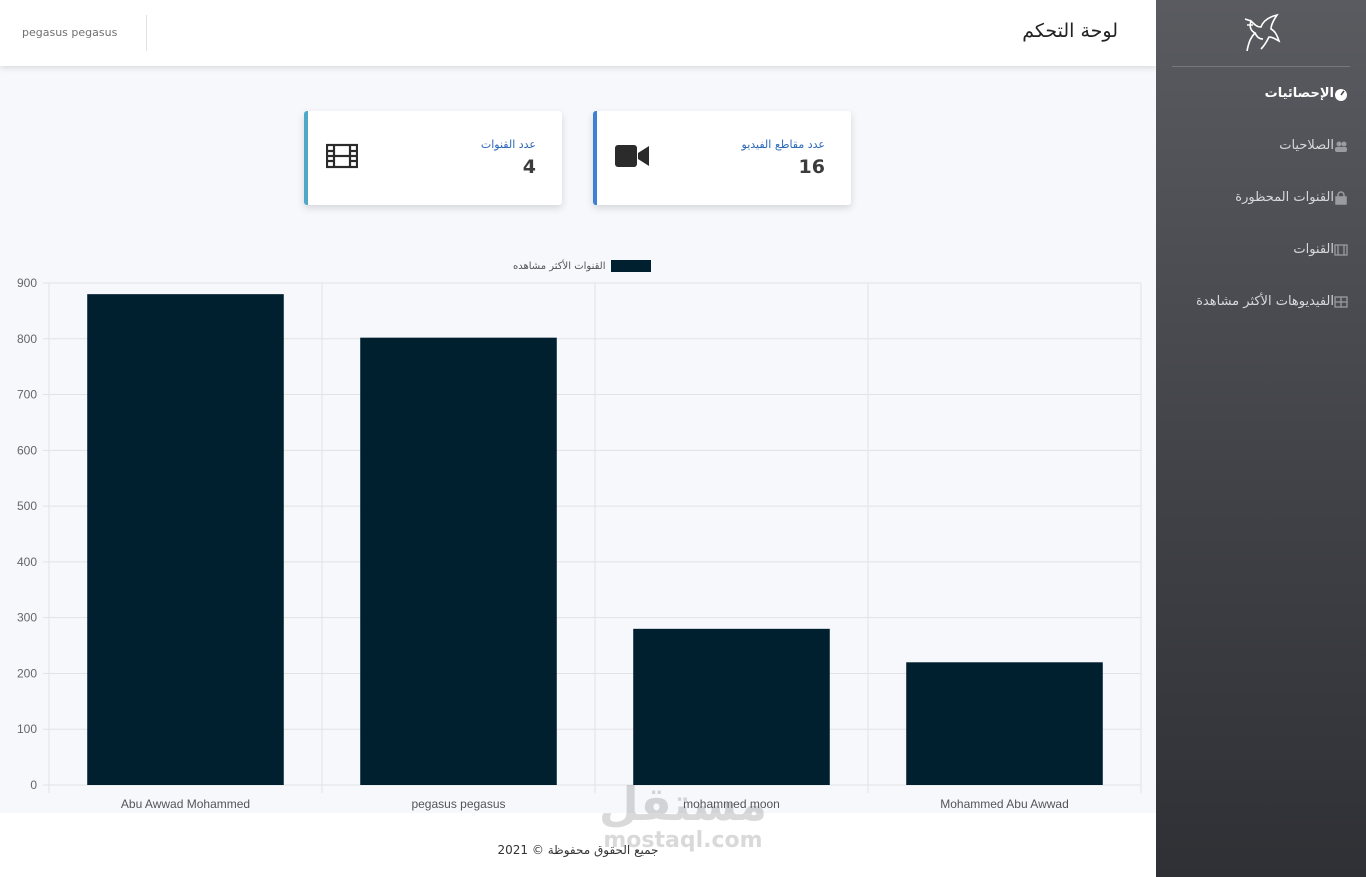  What do you see at coordinates (1299, 93) in the screenshot?
I see `sidebar-item-label: الإحصائيات` at bounding box center [1299, 93].